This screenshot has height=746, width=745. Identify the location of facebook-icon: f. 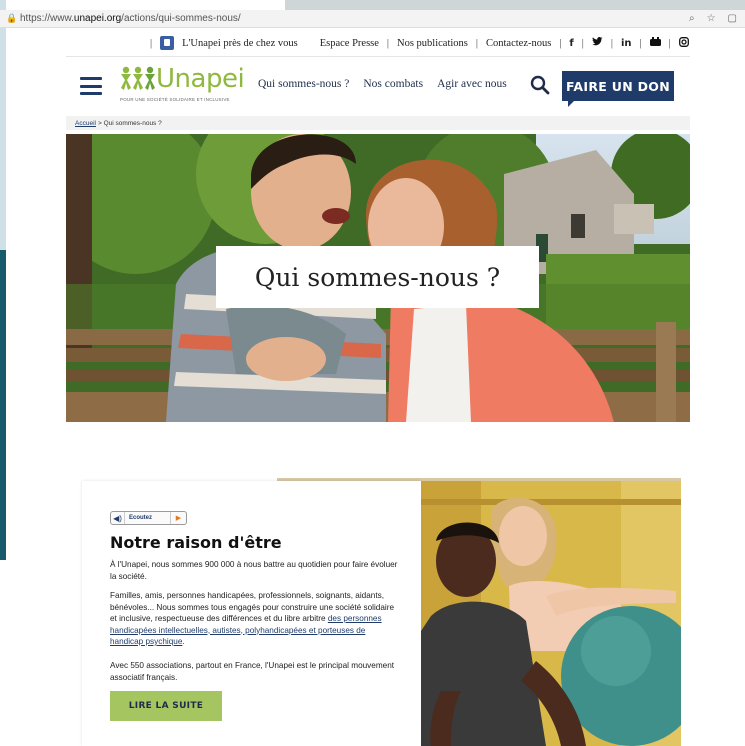
(571, 43).